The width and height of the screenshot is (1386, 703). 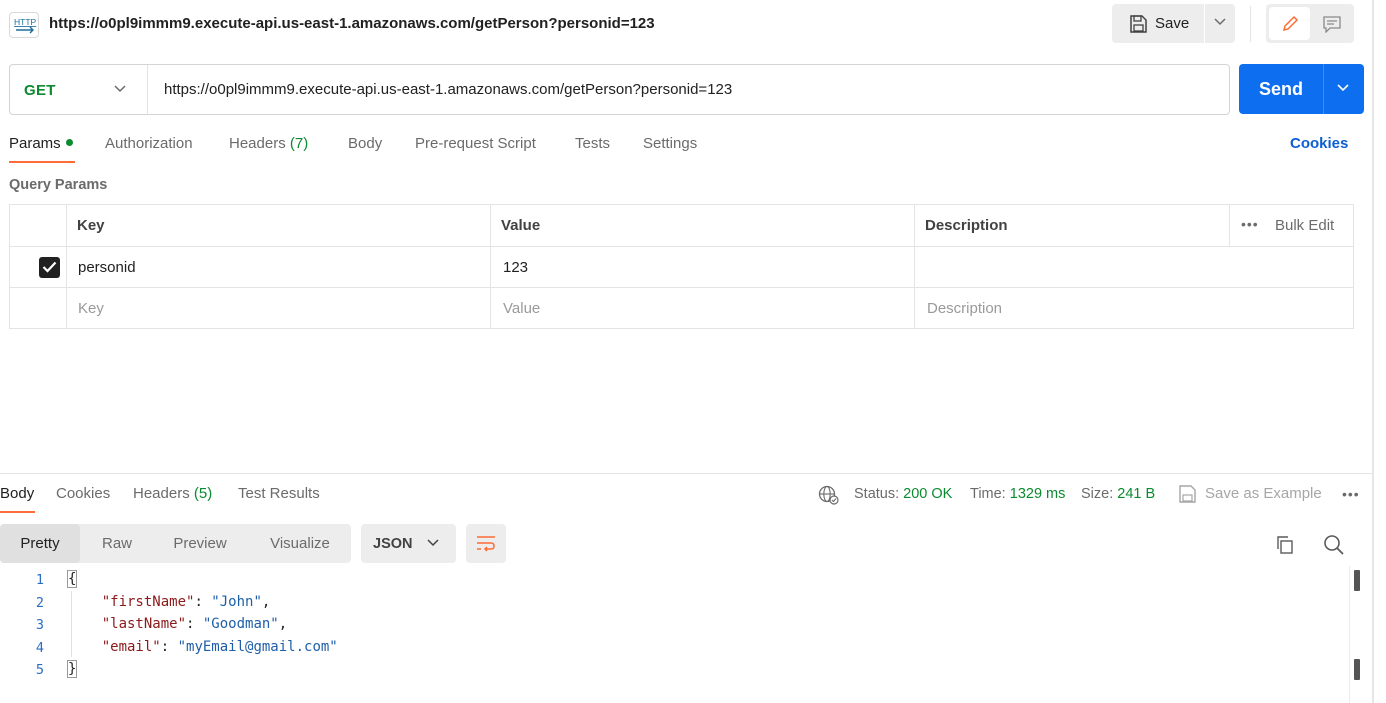 What do you see at coordinates (148, 602) in the screenshot?
I see `json-key: "firstName"` at bounding box center [148, 602].